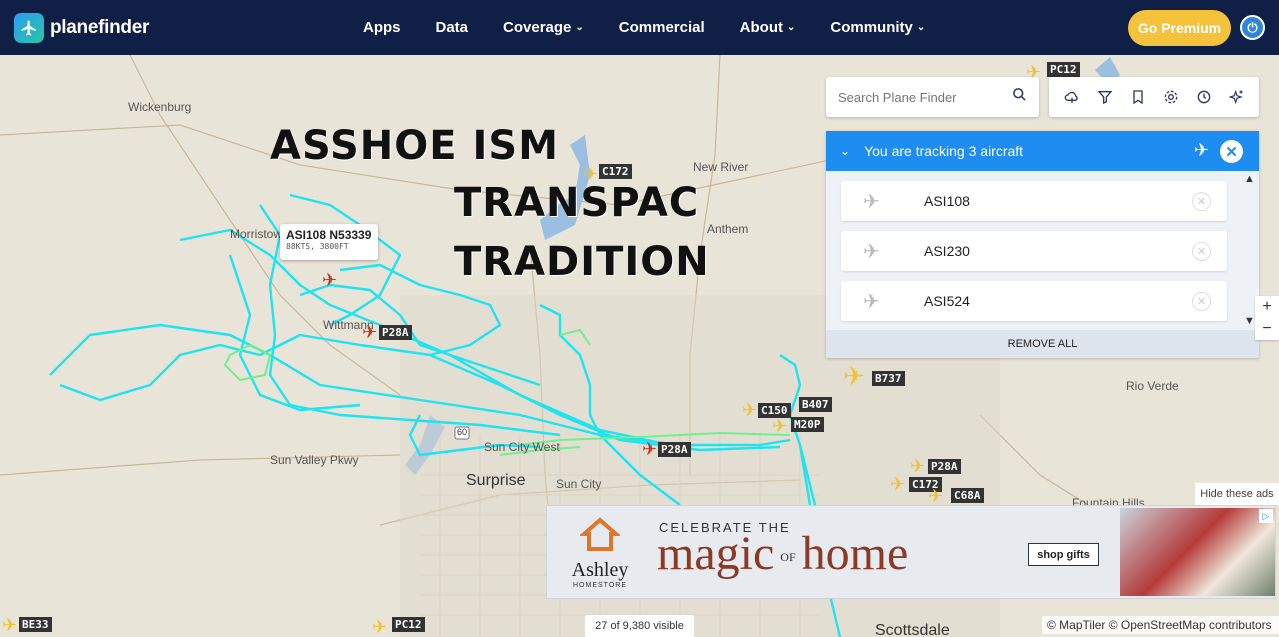  I want to click on nav-coverage: Coverage ⌄, so click(543, 27).